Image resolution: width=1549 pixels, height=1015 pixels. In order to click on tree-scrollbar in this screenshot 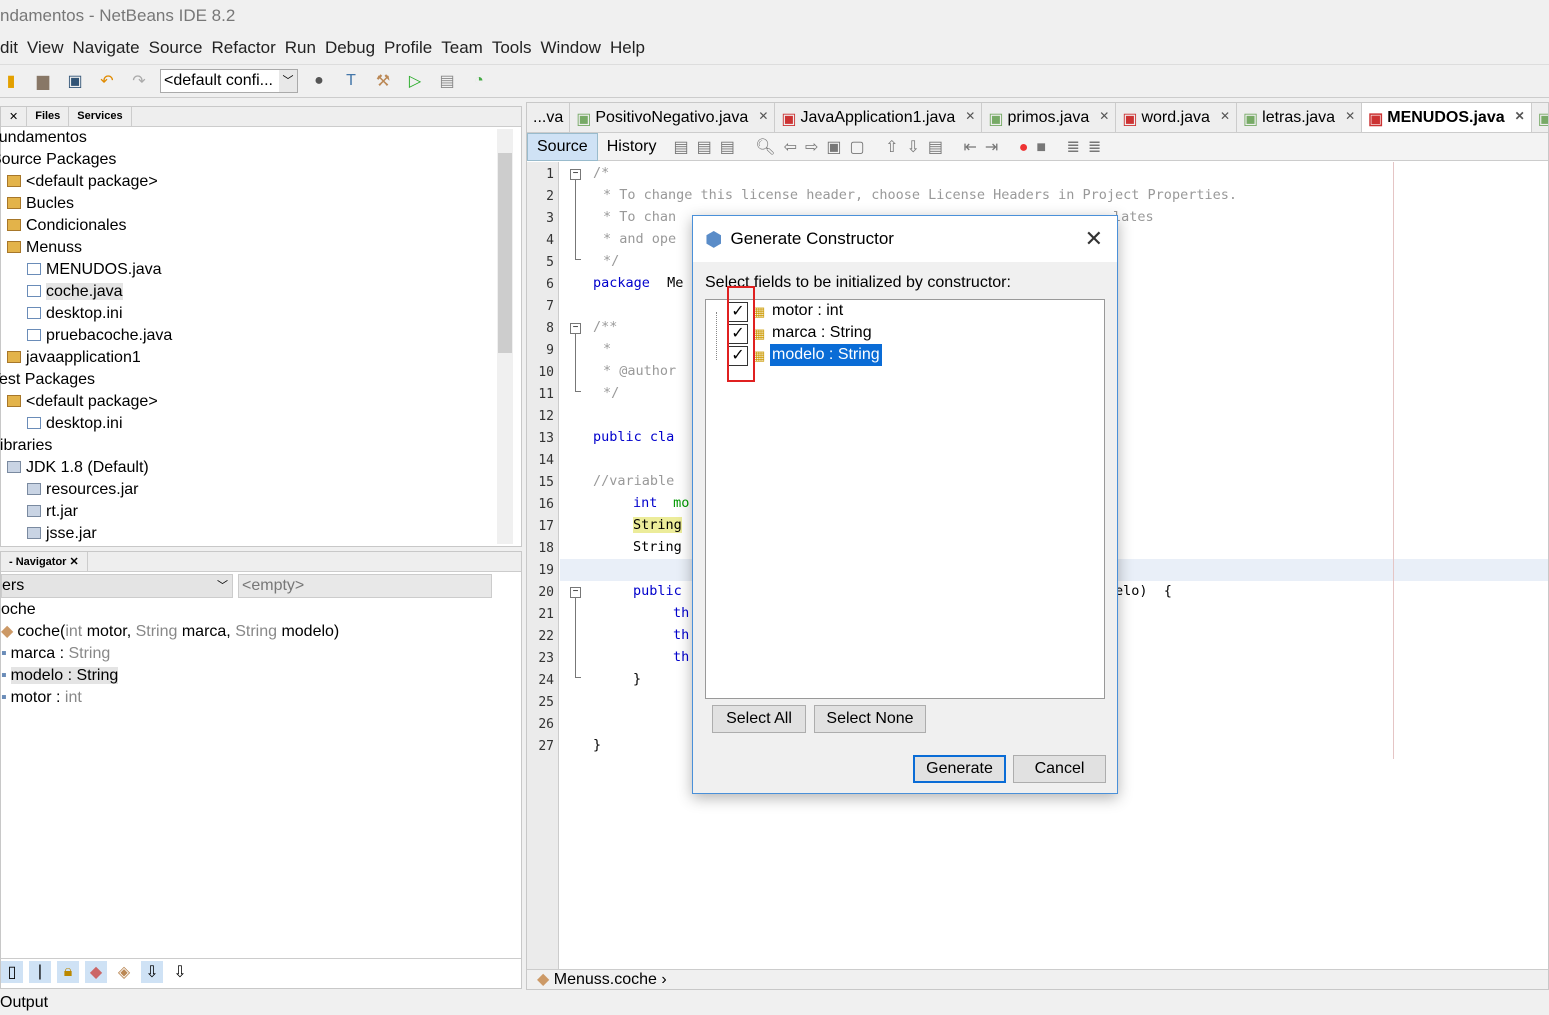, I will do `click(505, 336)`.